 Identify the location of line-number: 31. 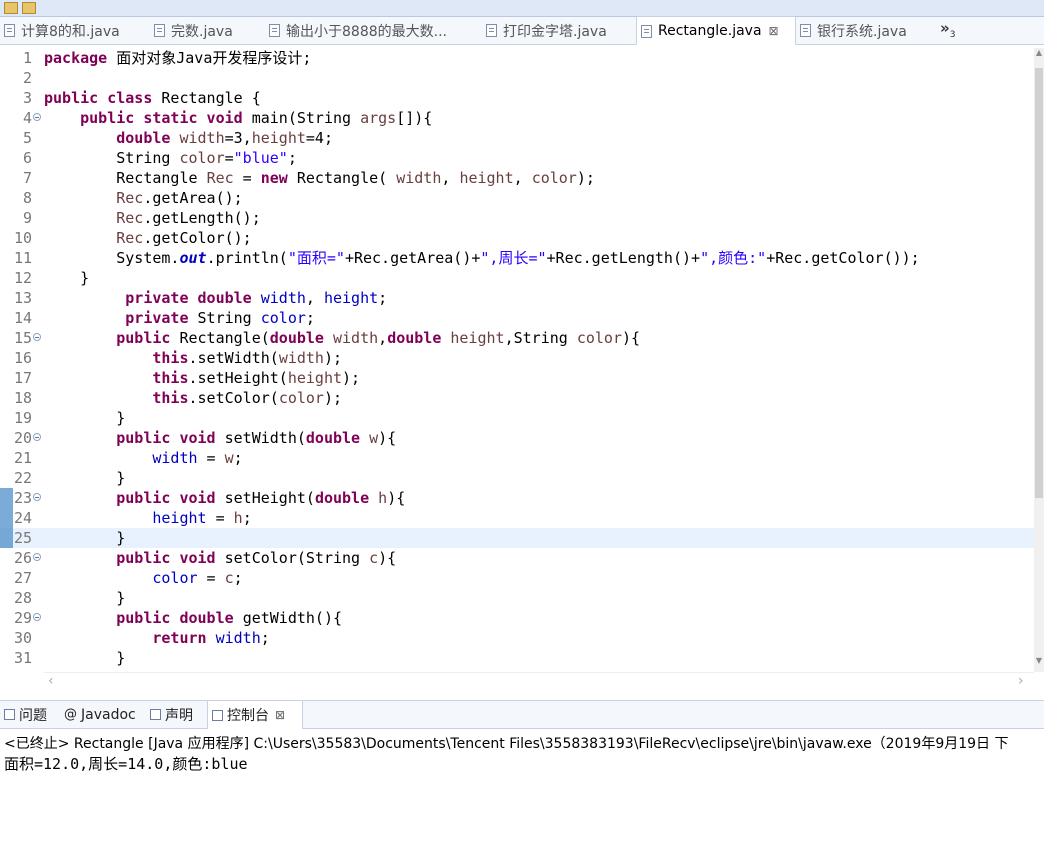
(22, 658).